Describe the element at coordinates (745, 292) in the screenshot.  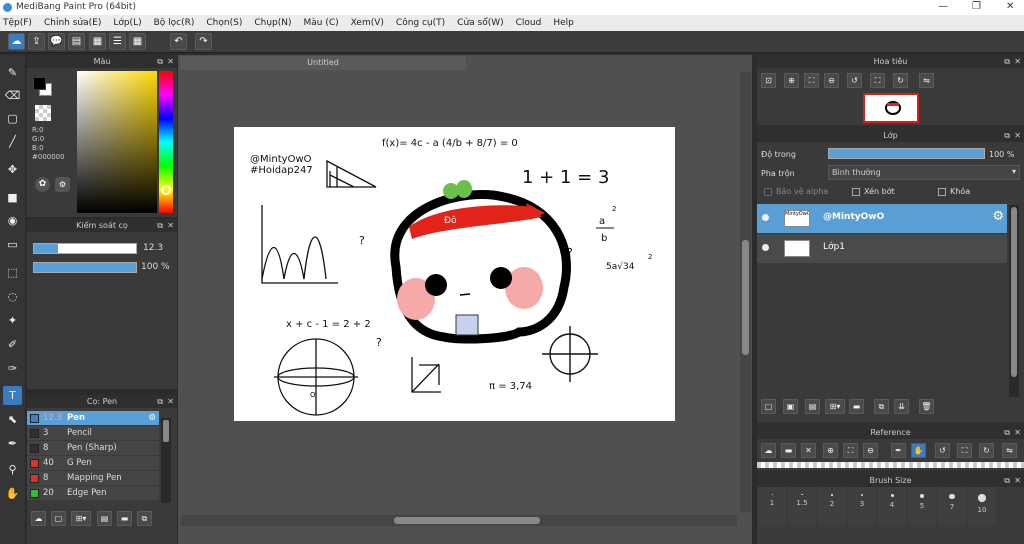
I see `vertical-scrollbar` at that location.